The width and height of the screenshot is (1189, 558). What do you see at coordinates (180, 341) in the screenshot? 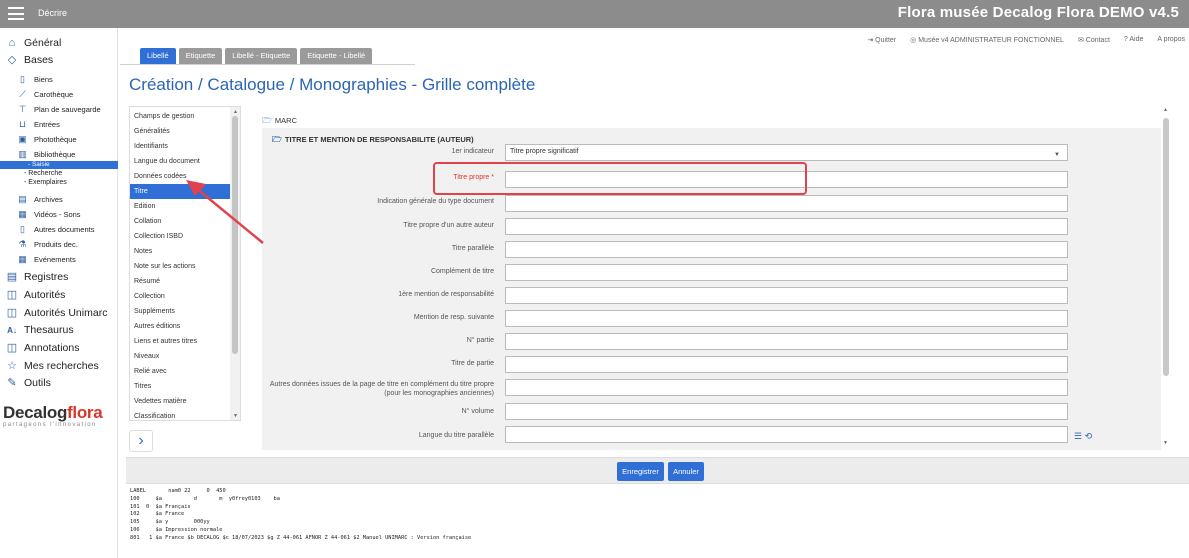
I see `section-list-item: Liens et autres titres` at bounding box center [180, 341].